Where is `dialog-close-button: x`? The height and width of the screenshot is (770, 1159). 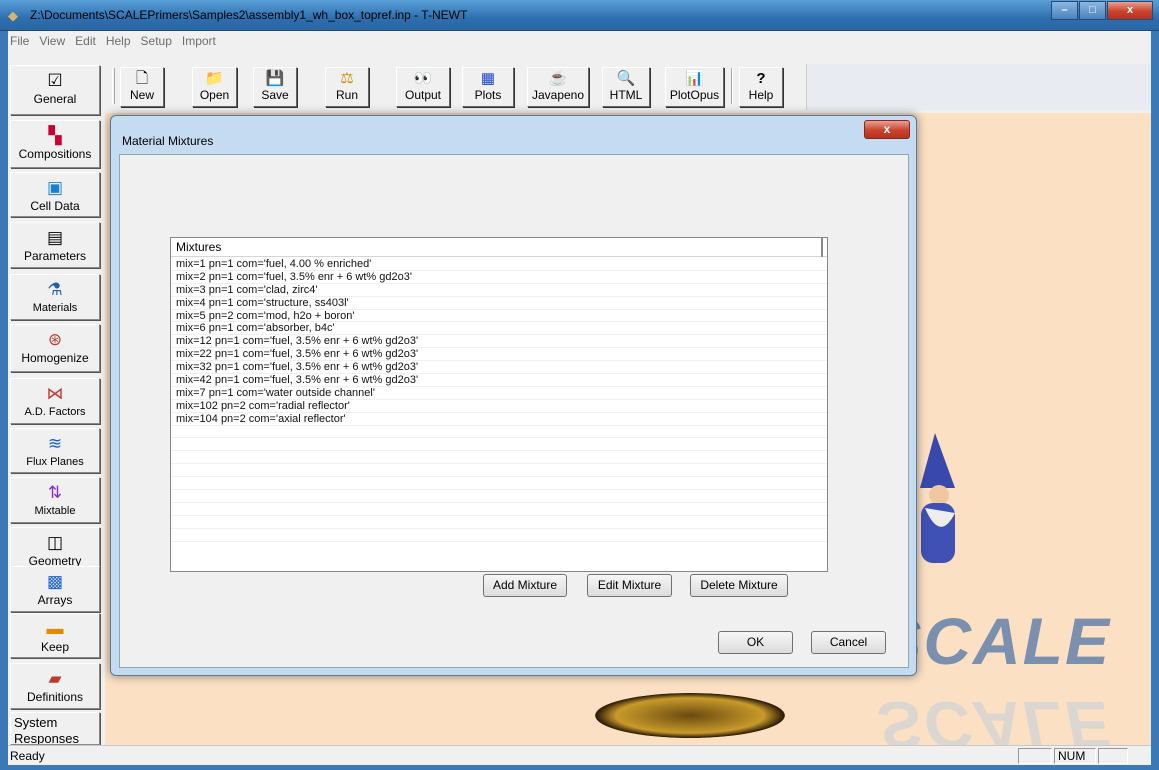 dialog-close-button: x is located at coordinates (887, 129).